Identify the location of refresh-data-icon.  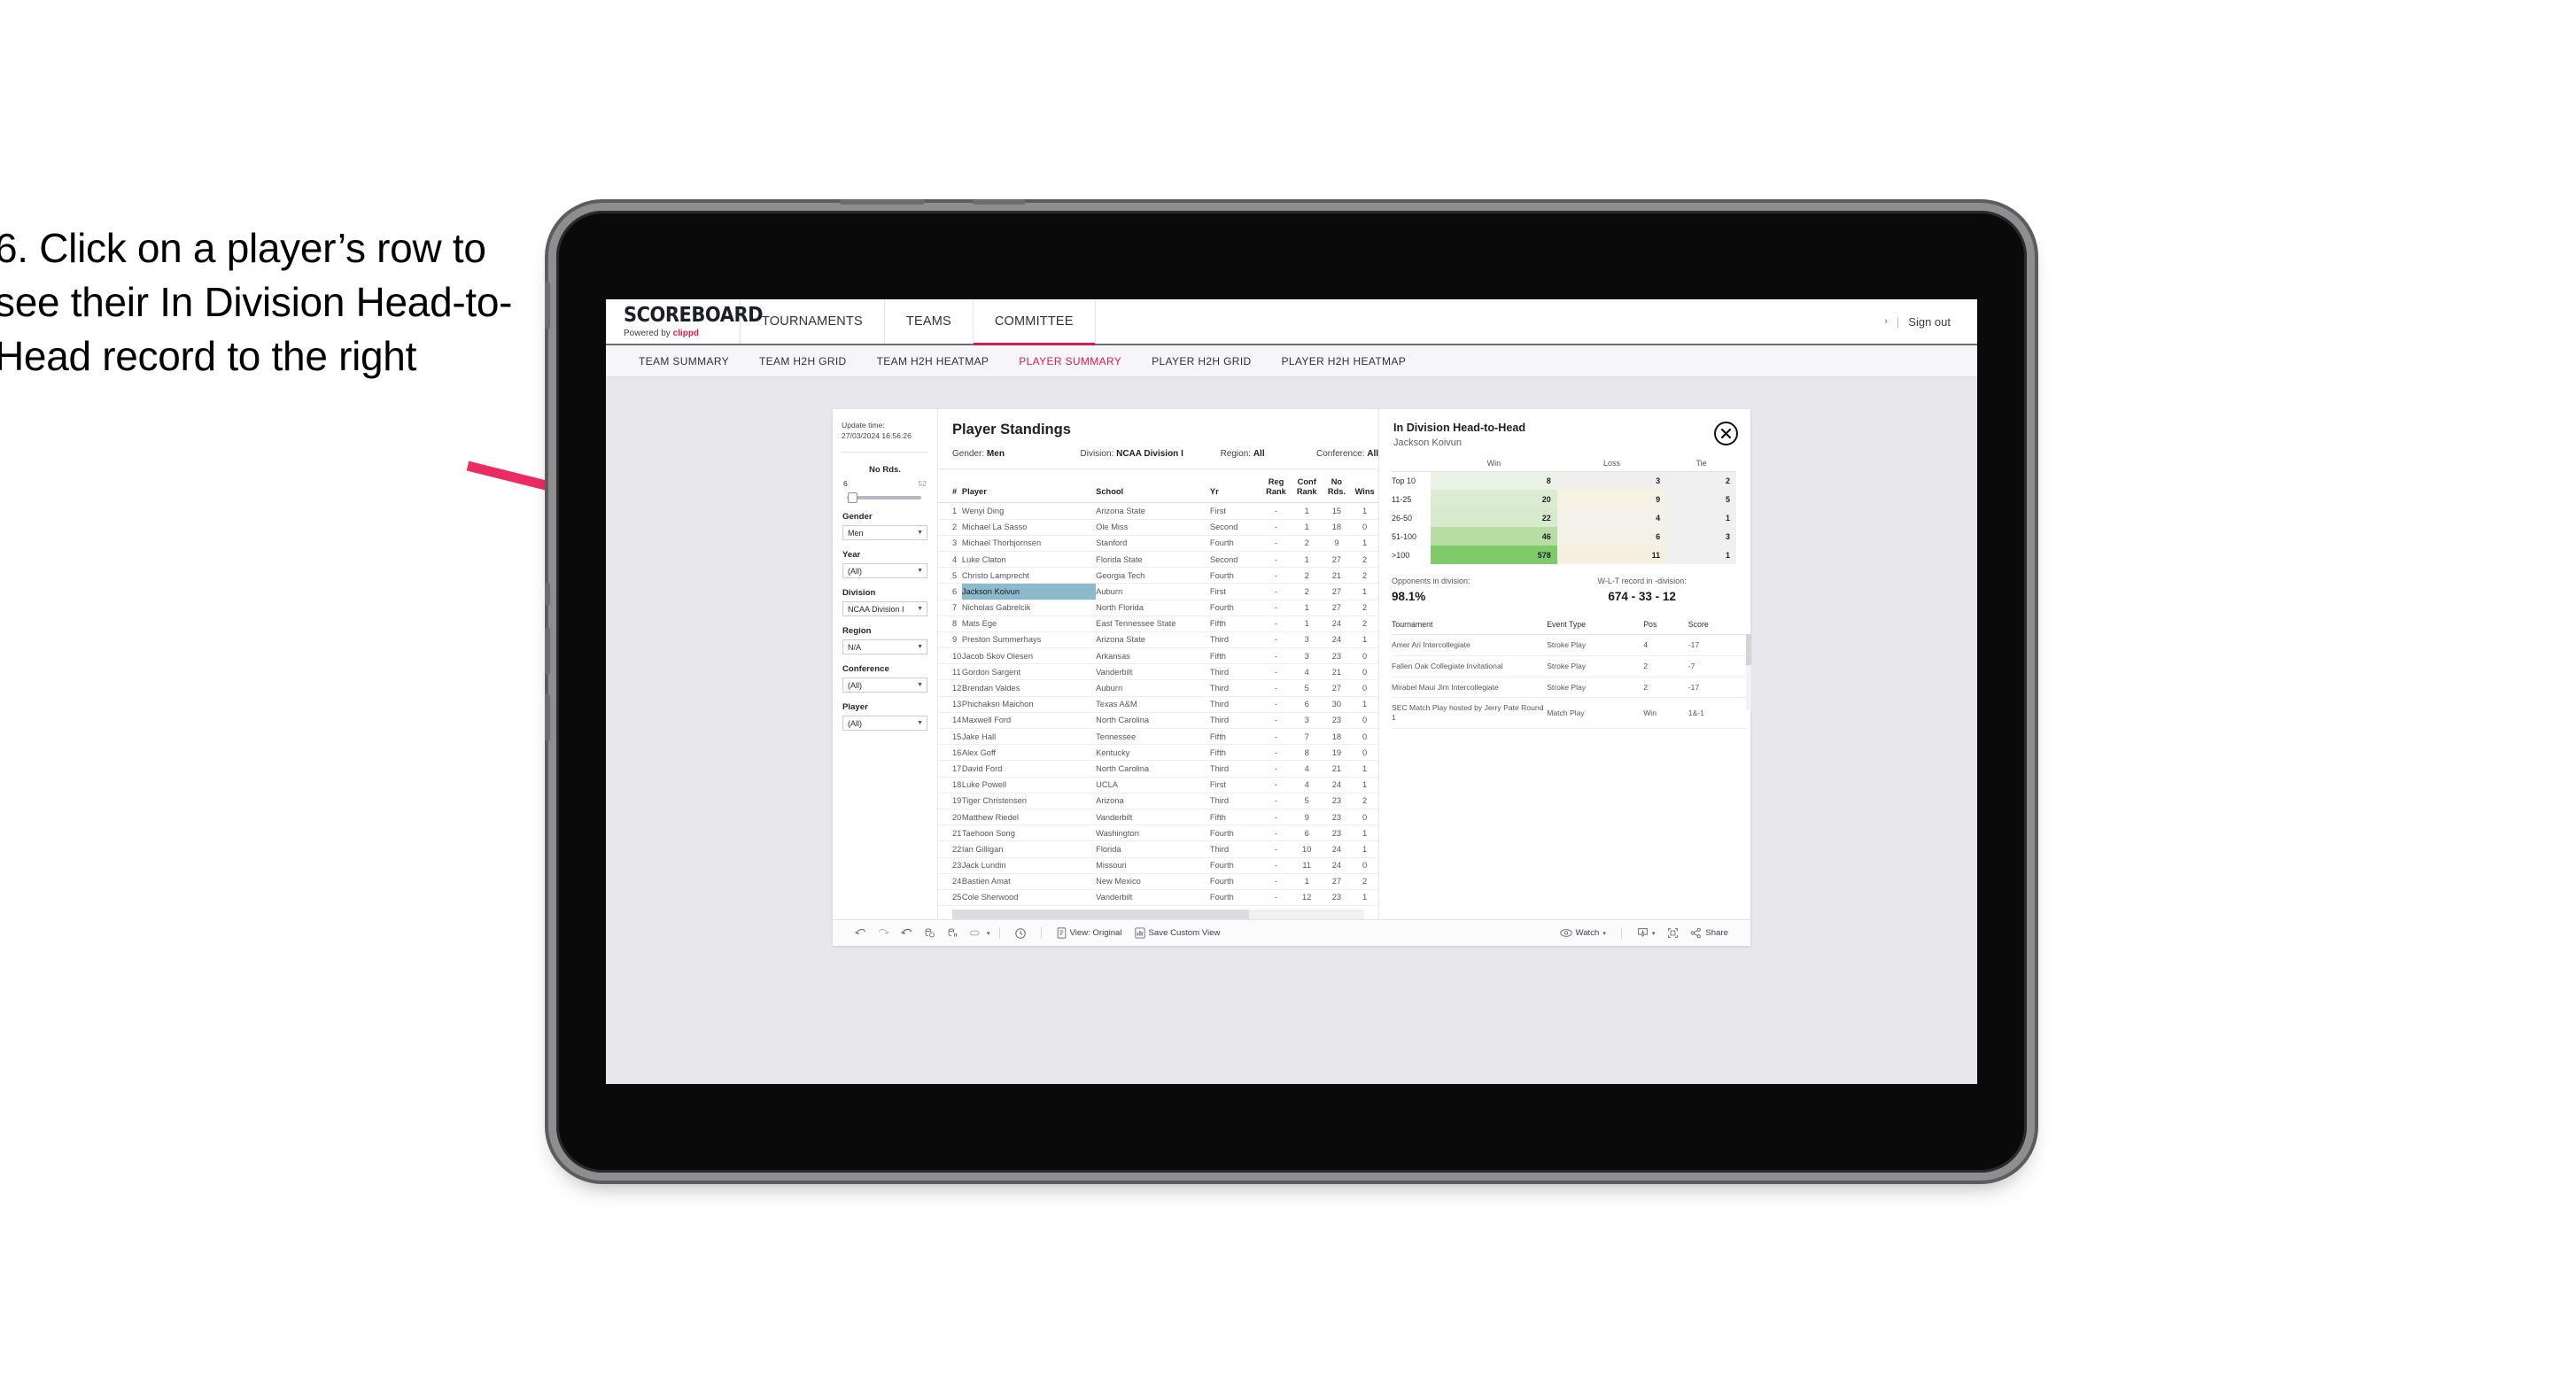
(929, 933).